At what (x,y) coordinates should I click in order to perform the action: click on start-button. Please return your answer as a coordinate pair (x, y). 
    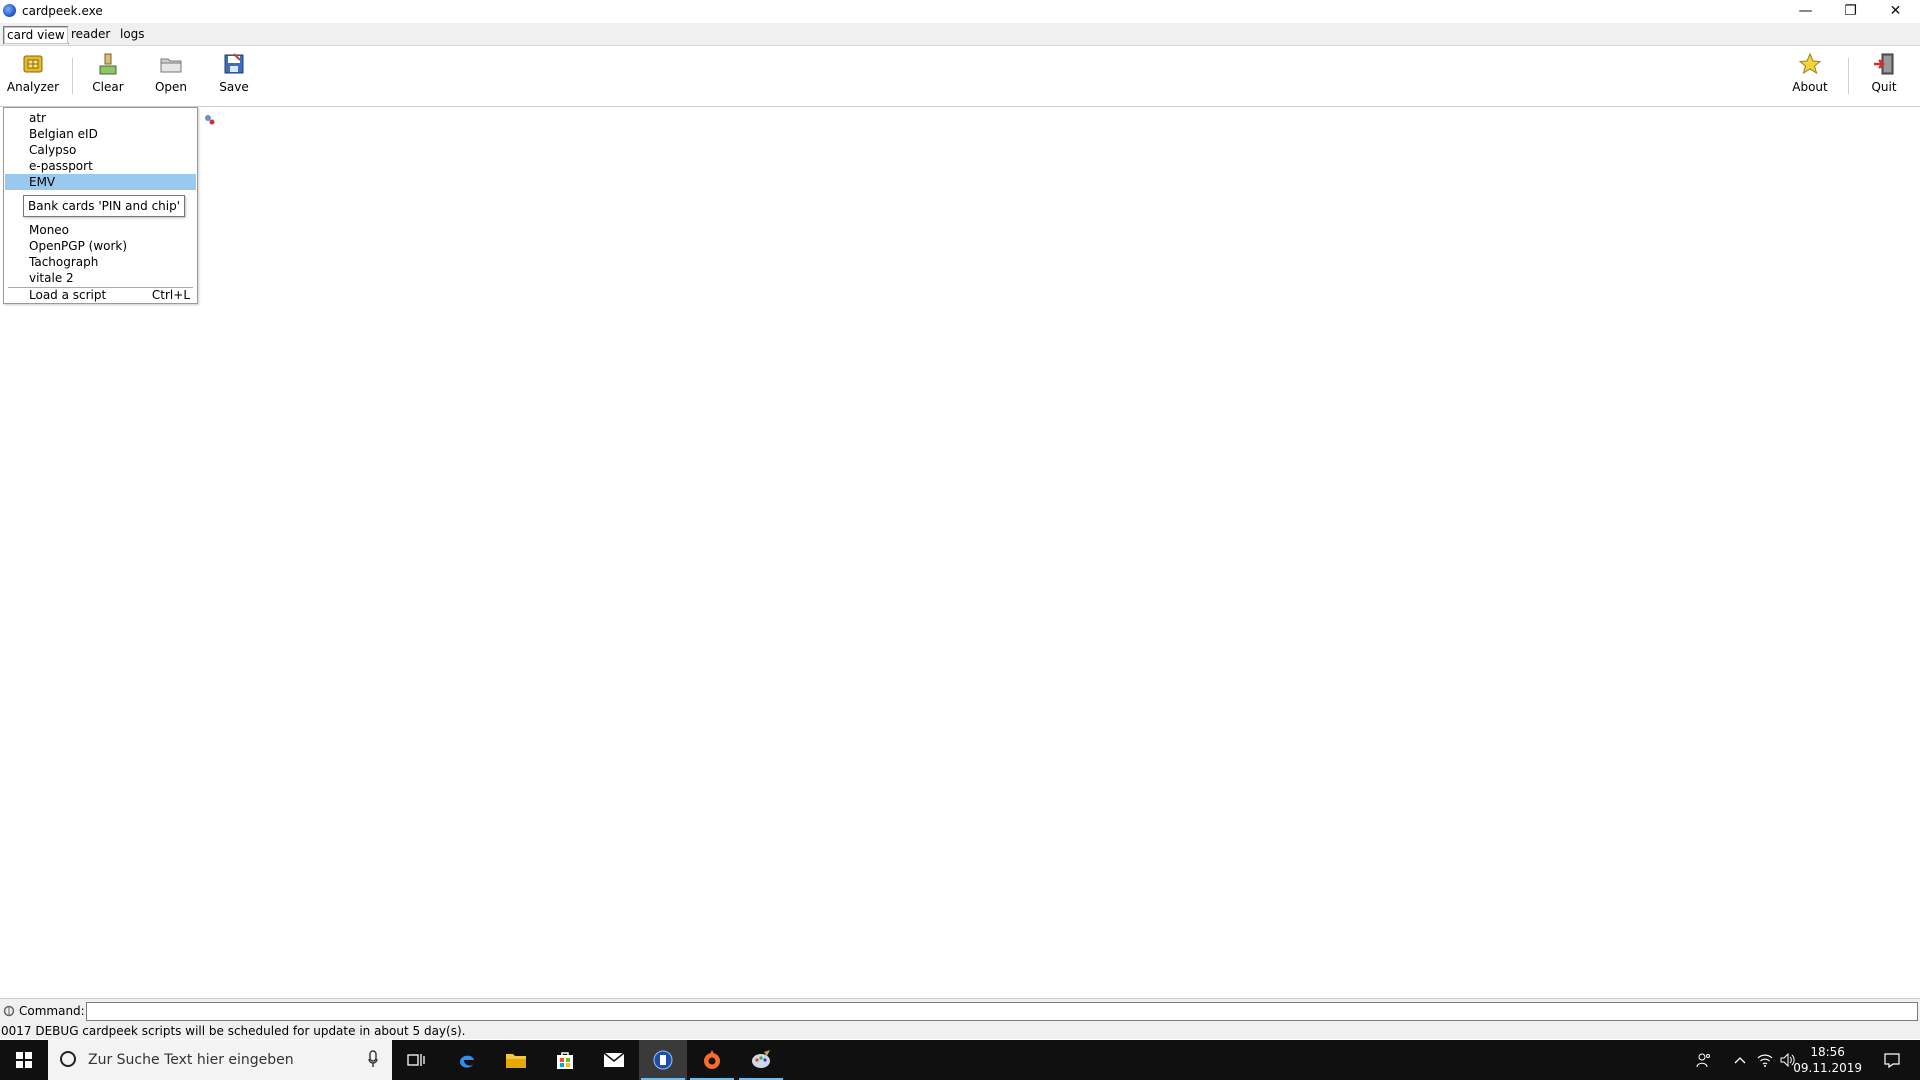
    Looking at the image, I should click on (24, 1060).